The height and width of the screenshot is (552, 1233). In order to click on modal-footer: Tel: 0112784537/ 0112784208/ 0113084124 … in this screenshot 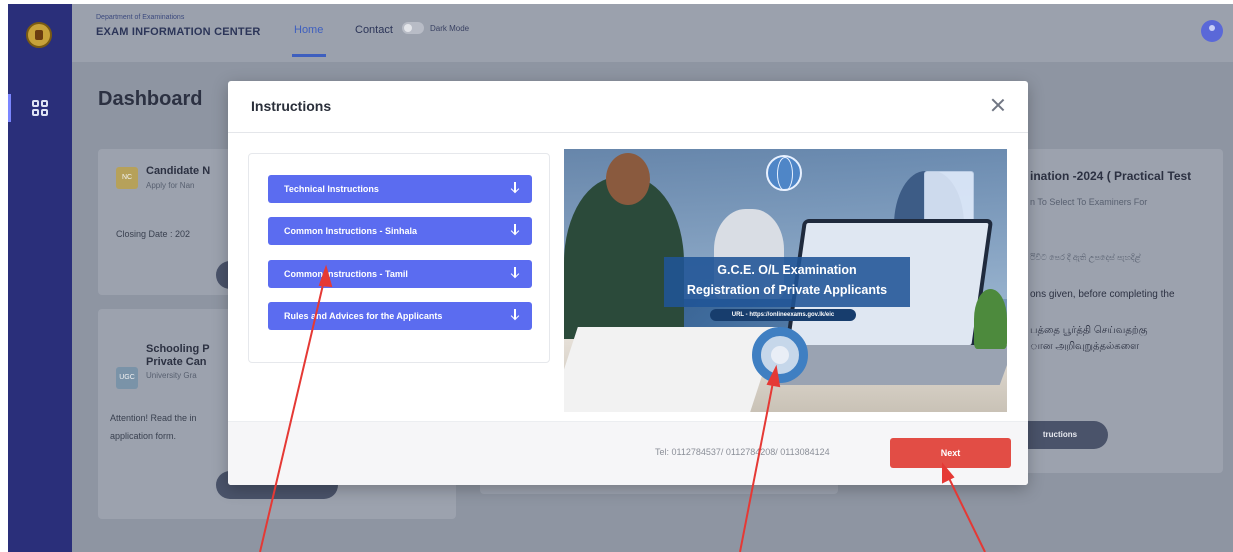, I will do `click(628, 453)`.